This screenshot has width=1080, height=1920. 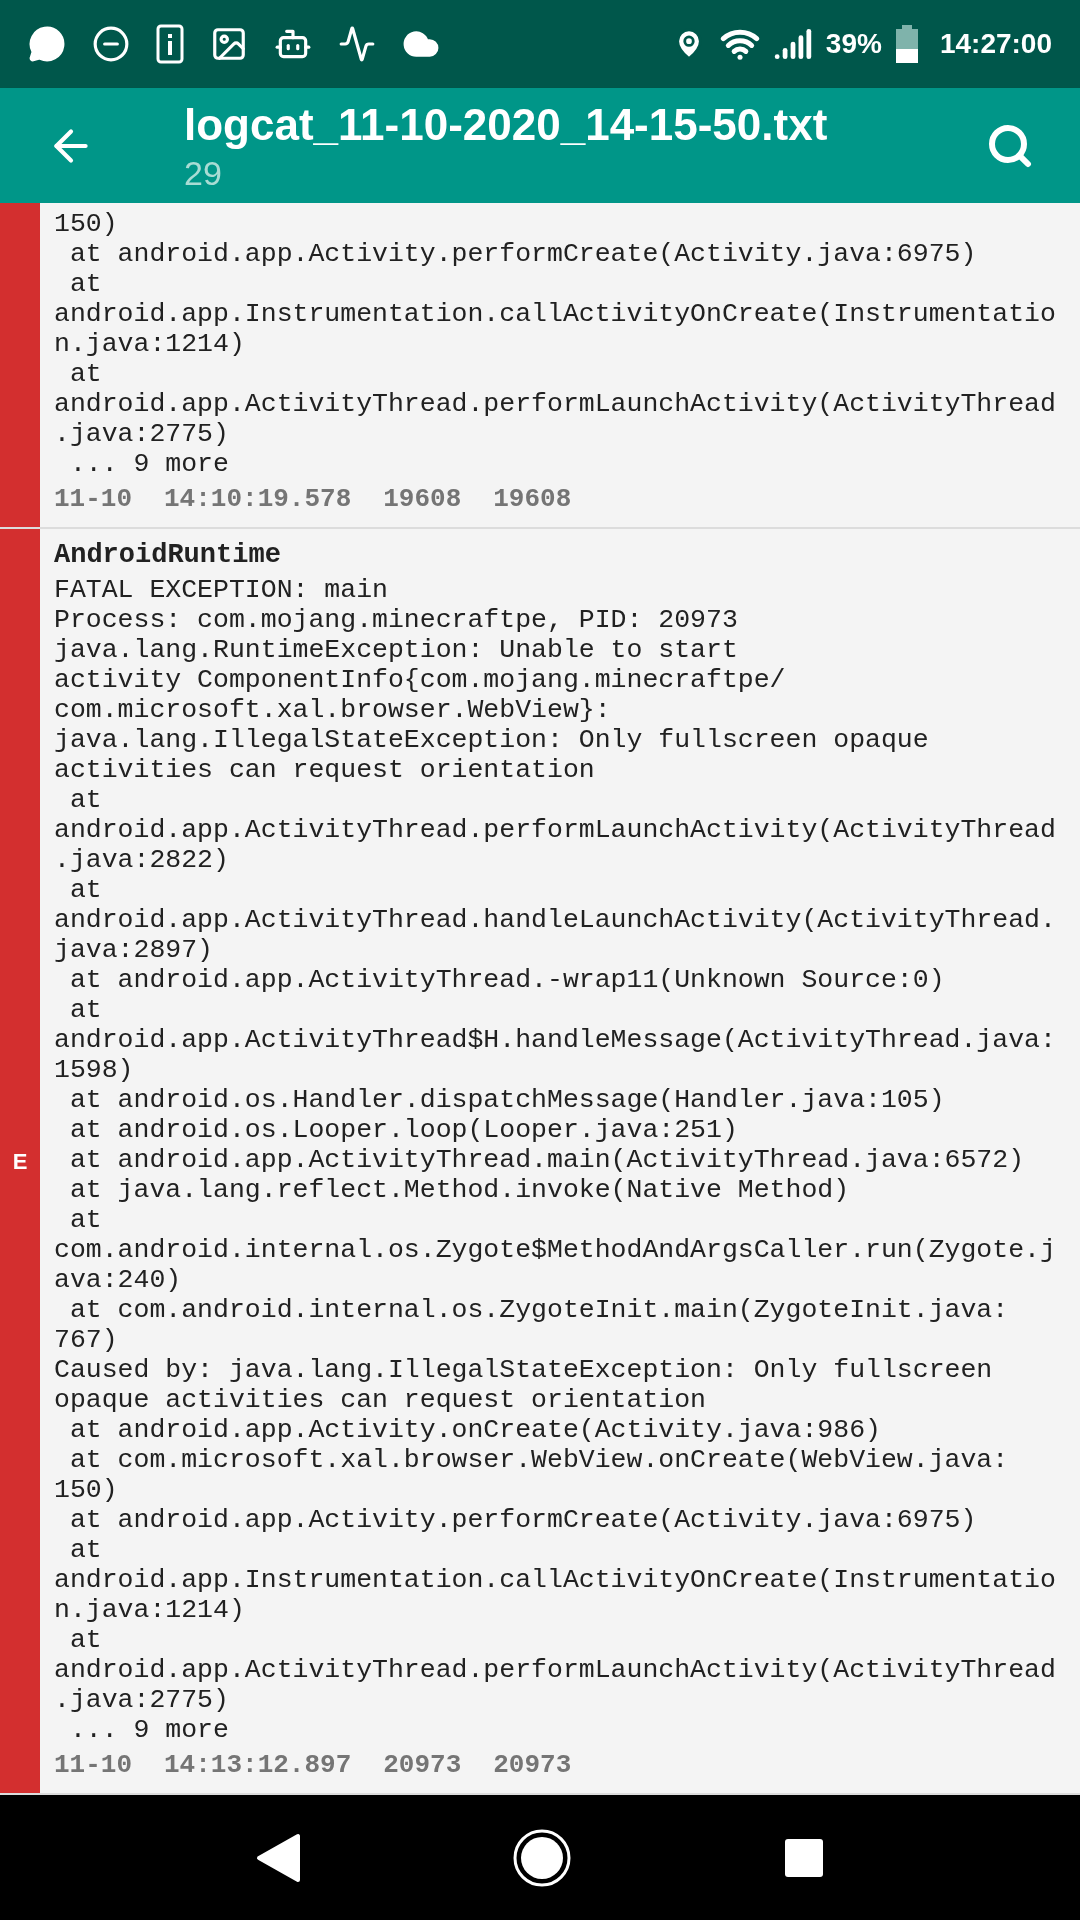 I want to click on log-line: at android.app.ActivityThread.main(ActivityThread.java:6572), so click(x=547, y=1160).